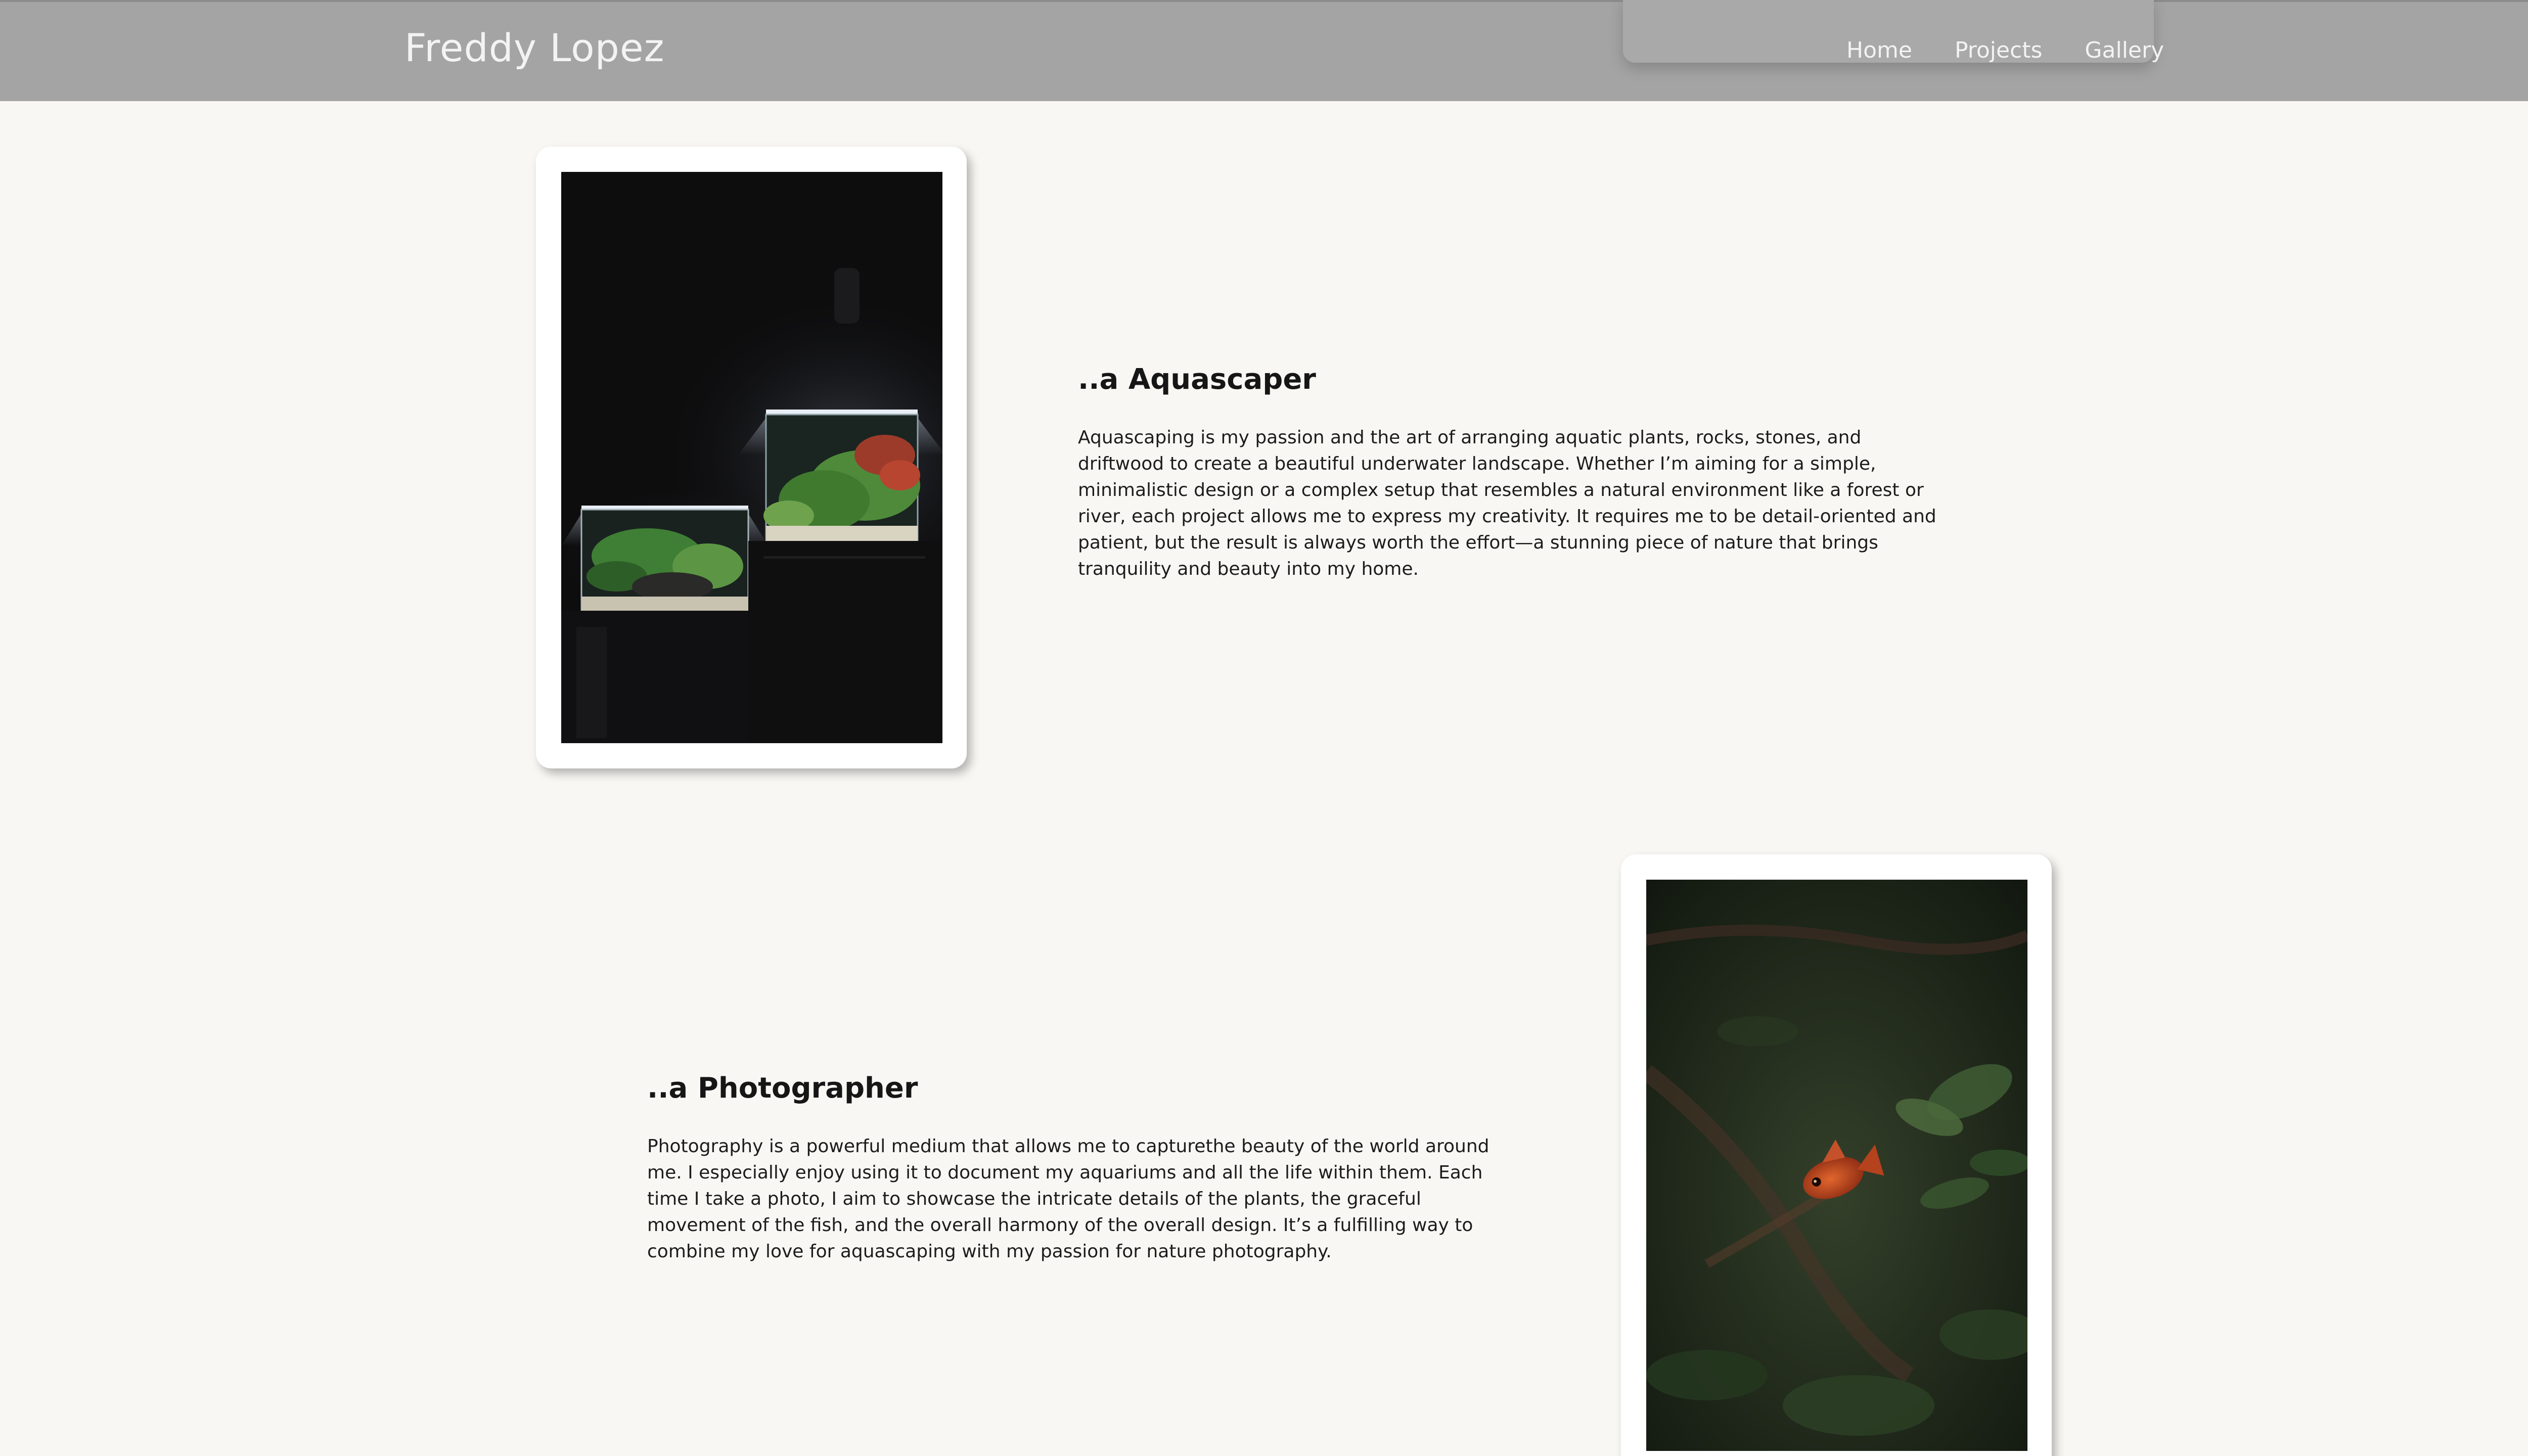  I want to click on aquascaper-heading: ..a Aquascaper, so click(1197, 379).